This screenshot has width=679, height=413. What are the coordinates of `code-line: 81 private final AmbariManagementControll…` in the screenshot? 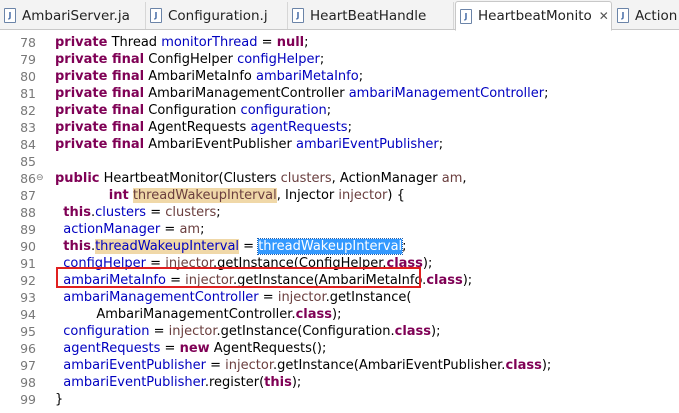 It's located at (339, 93).